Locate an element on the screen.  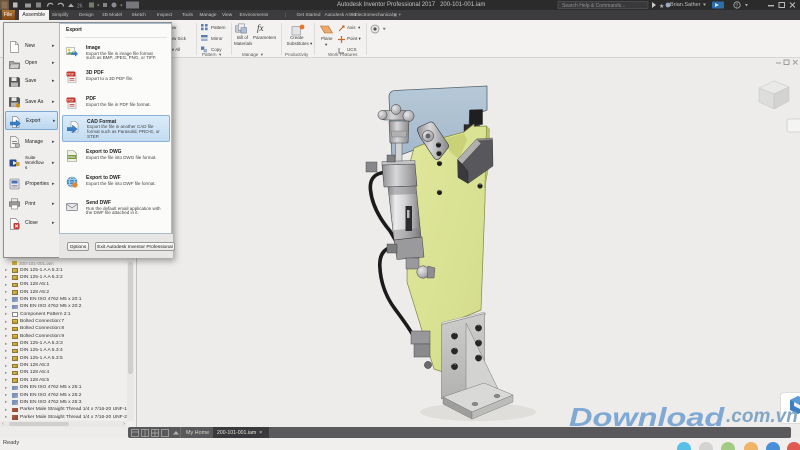
svg-text: 26 is located at coordinates (80, 7).